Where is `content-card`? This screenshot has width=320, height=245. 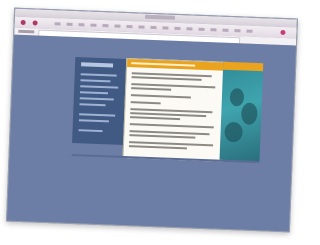 content-card is located at coordinates (174, 109).